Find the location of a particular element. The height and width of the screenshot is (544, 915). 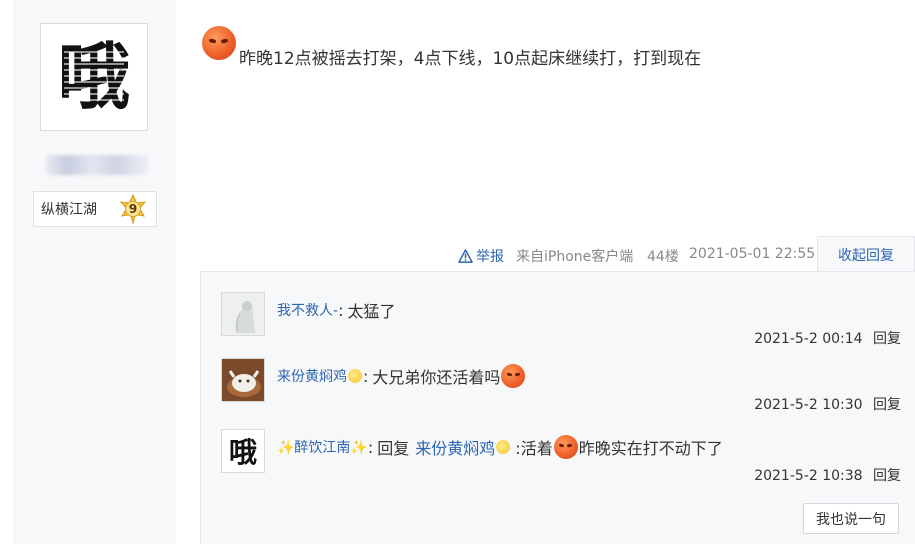

author-rank: 纵横江湖 9 is located at coordinates (95, 209).